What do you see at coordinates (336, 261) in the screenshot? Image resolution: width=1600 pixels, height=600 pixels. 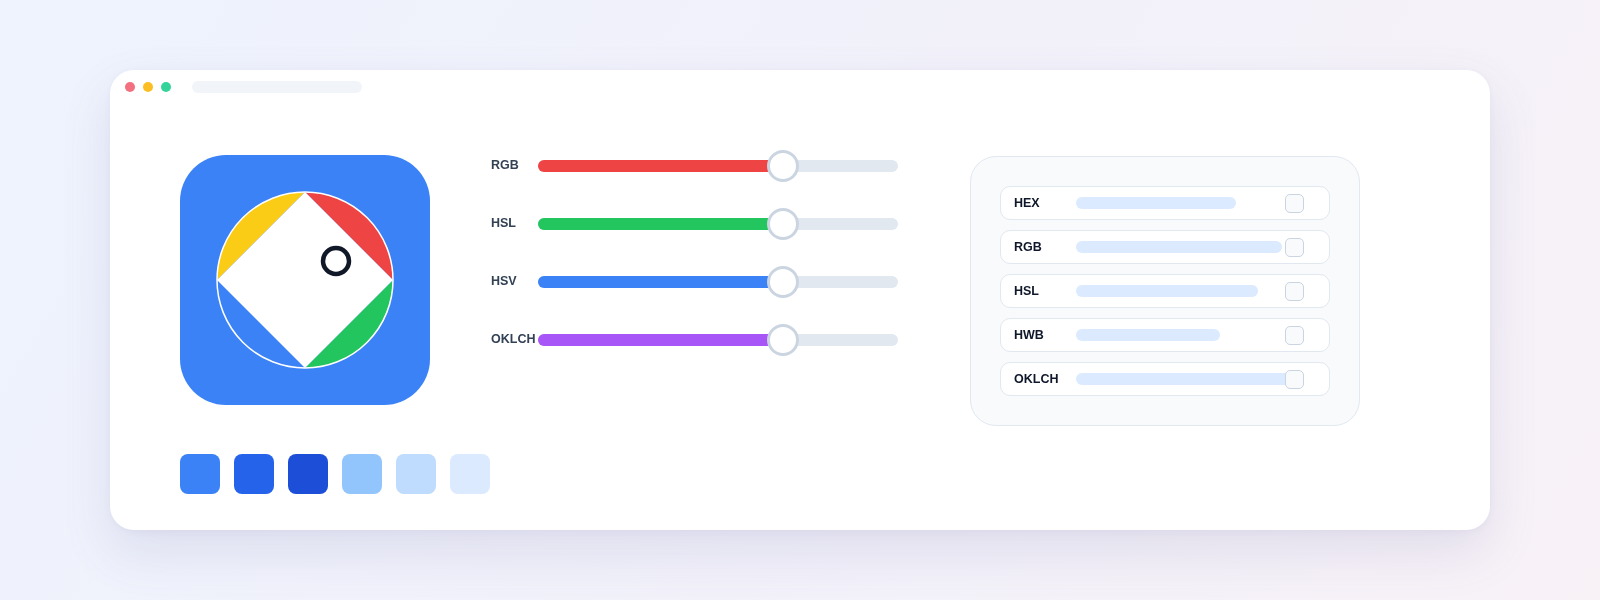 I see `ring-icon` at bounding box center [336, 261].